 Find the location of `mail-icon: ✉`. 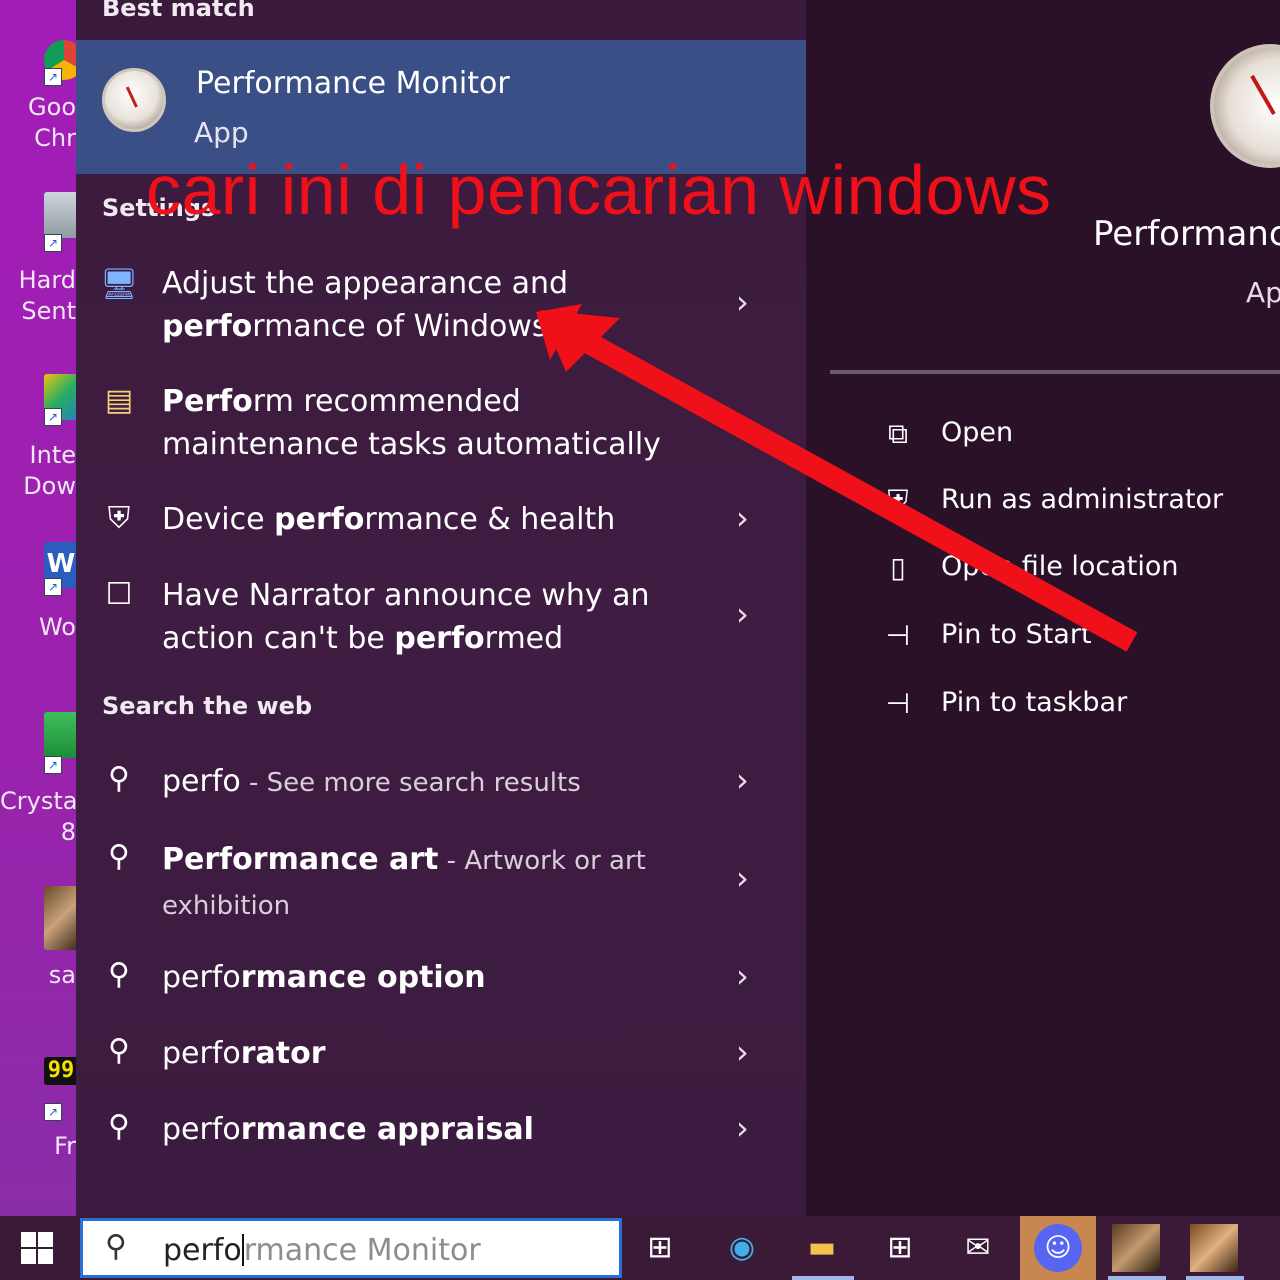

mail-icon: ✉ is located at coordinates (978, 1248).